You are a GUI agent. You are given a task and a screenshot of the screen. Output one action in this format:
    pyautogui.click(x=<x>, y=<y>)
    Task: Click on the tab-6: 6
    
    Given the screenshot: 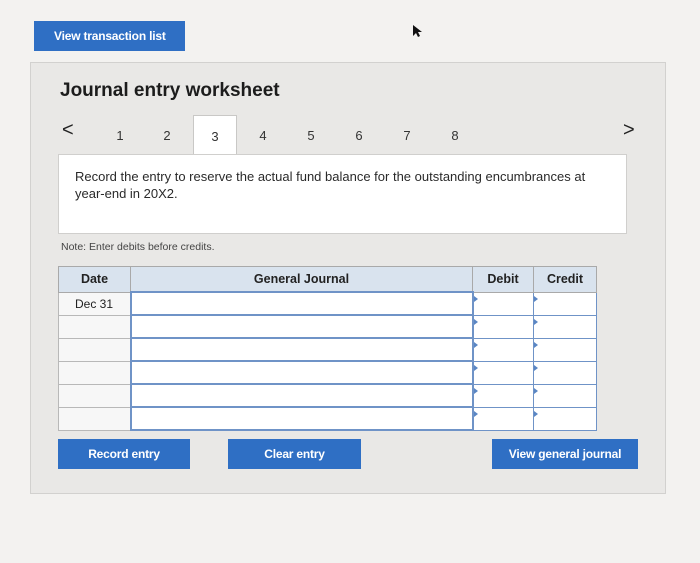 What is the action you would take?
    pyautogui.click(x=359, y=135)
    